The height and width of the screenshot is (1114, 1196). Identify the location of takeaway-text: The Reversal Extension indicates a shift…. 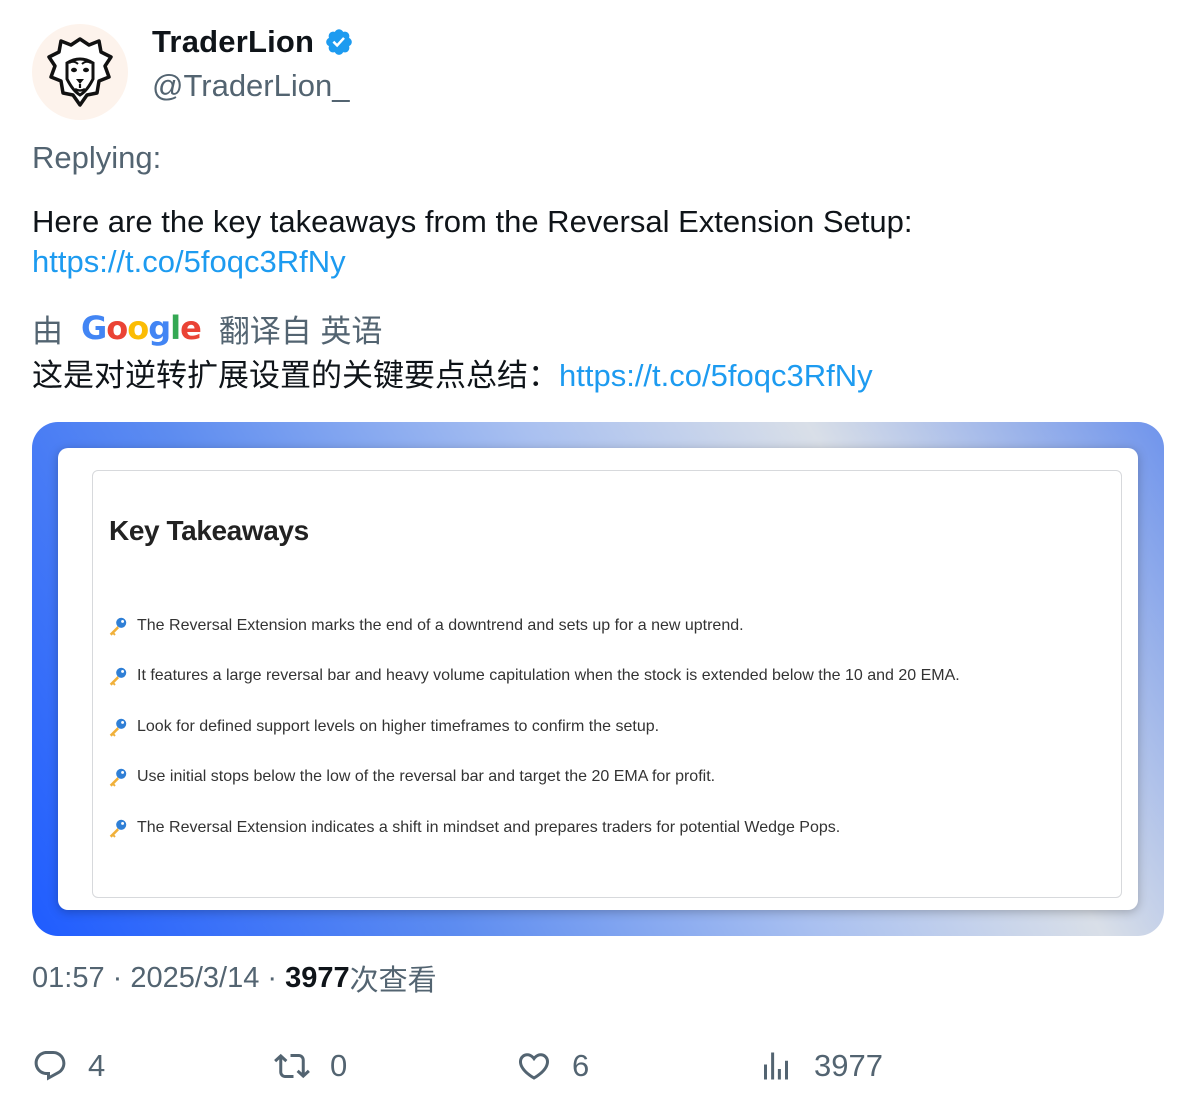
(489, 827).